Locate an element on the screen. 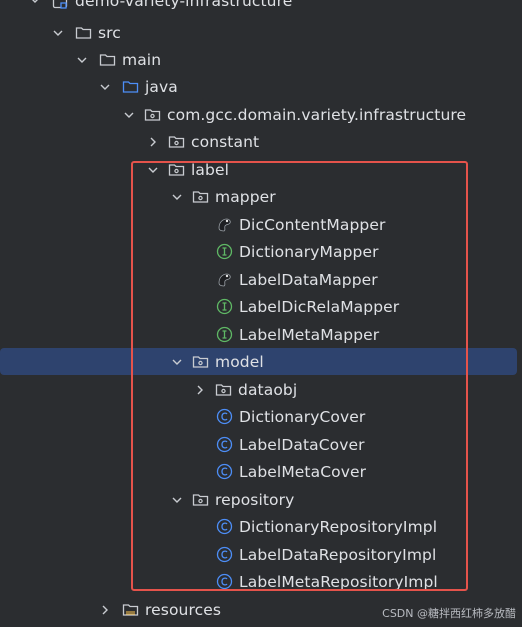  tree-row-model-item: DictionaryCover is located at coordinates (261, 416).